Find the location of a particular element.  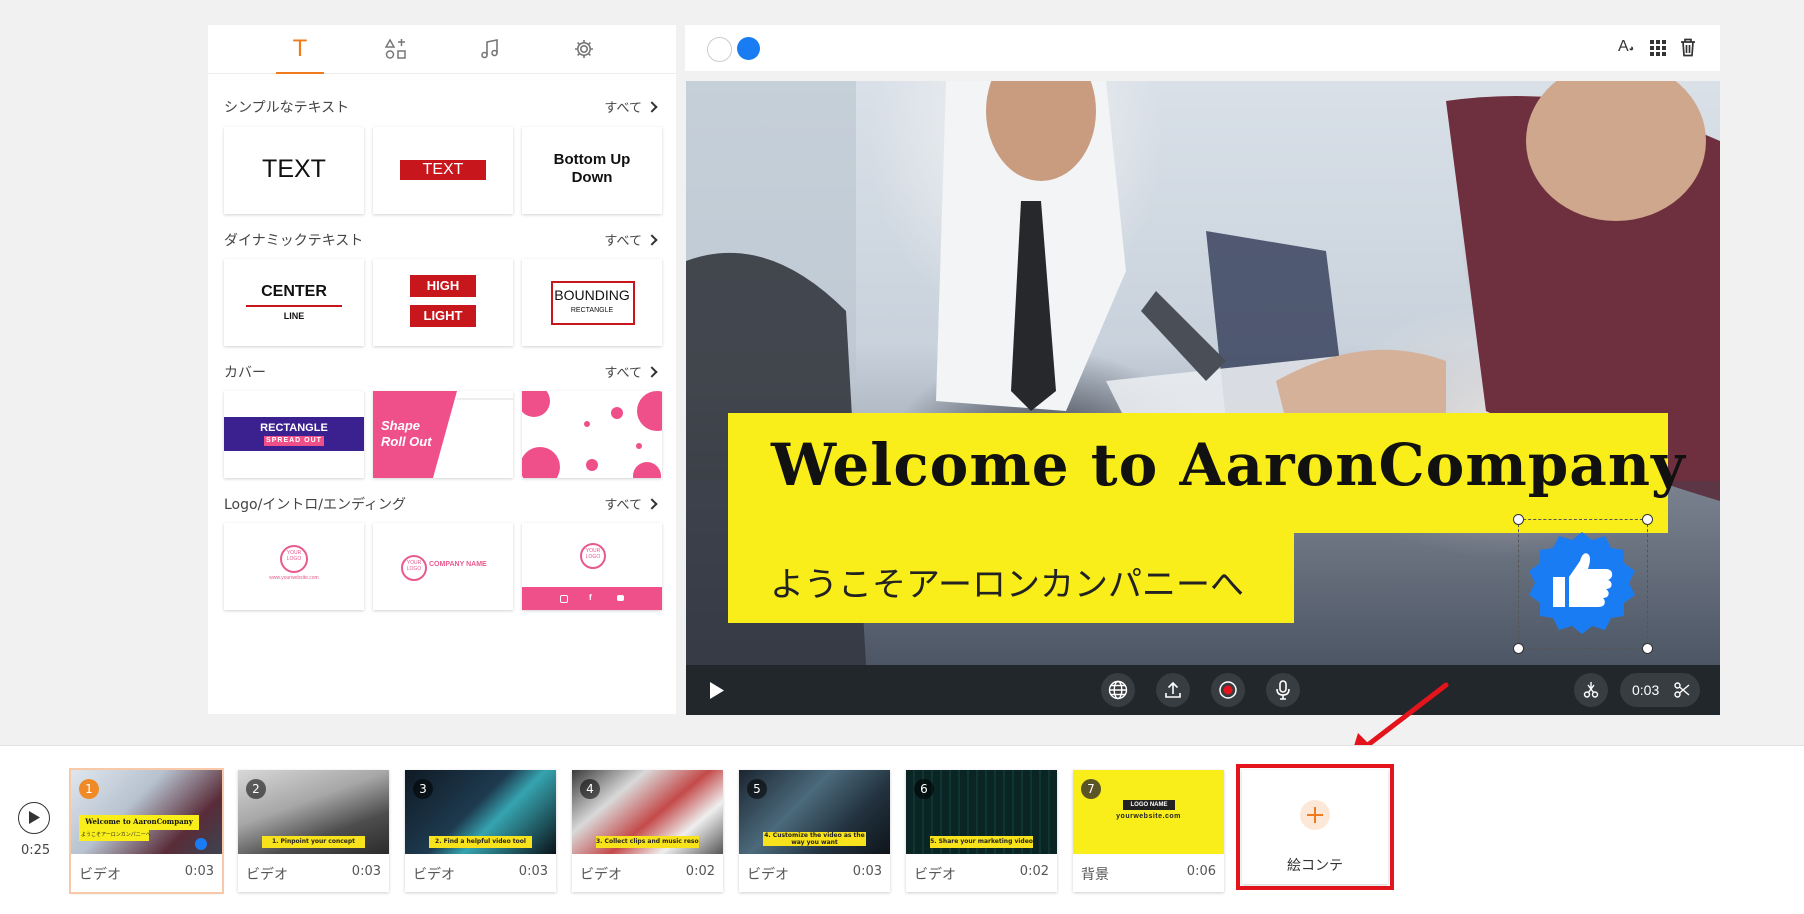

cover-template-rectangle: RECTANGLE SPREAD OUT is located at coordinates (294, 434).